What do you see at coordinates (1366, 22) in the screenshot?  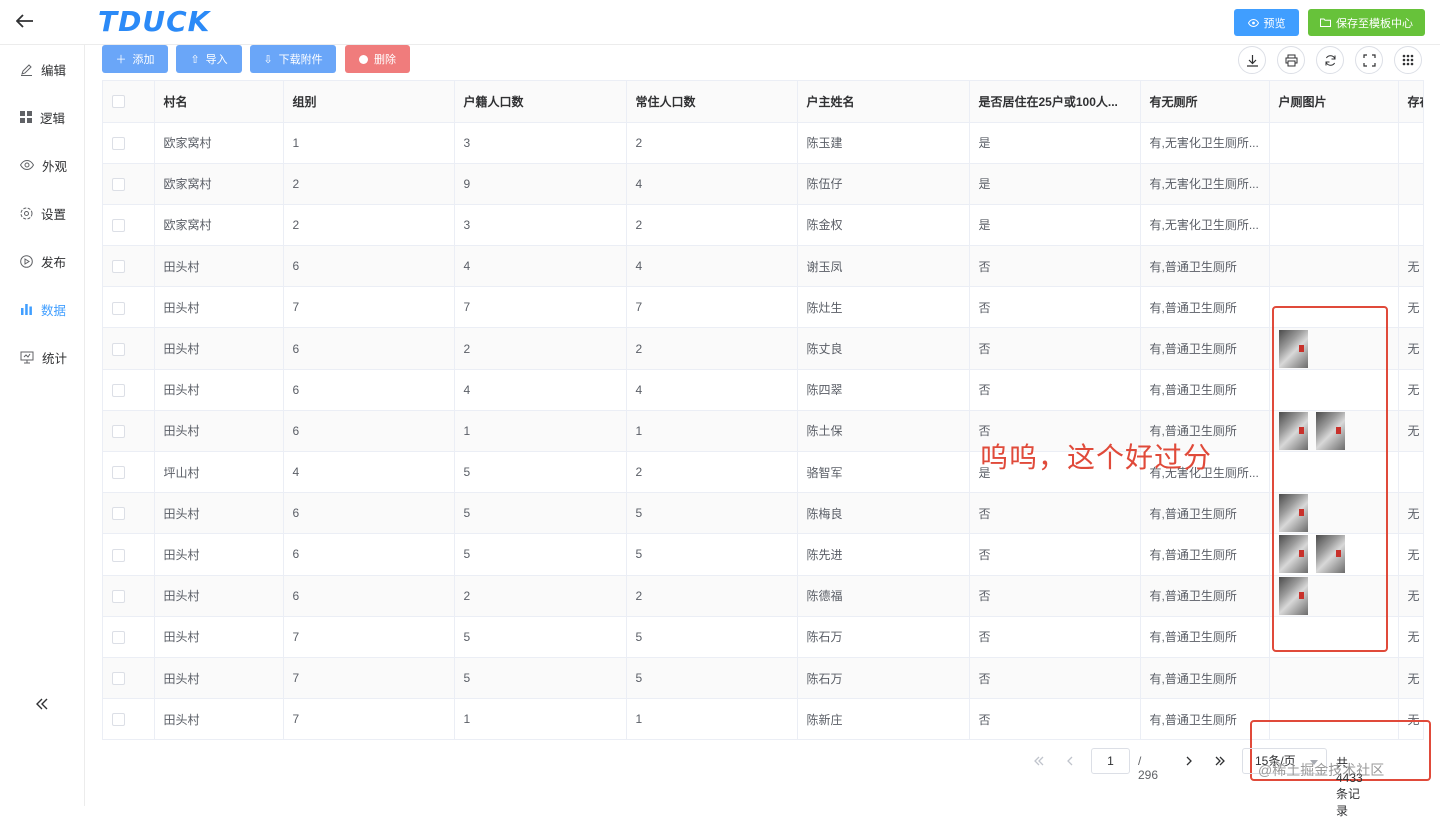 I see `save-to-template-button: 保存至模板中心` at bounding box center [1366, 22].